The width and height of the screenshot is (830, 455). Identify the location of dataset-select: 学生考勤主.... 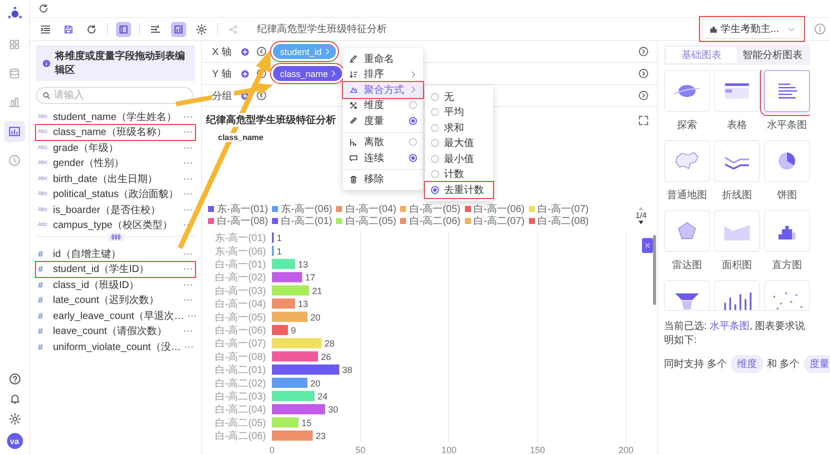
(752, 29).